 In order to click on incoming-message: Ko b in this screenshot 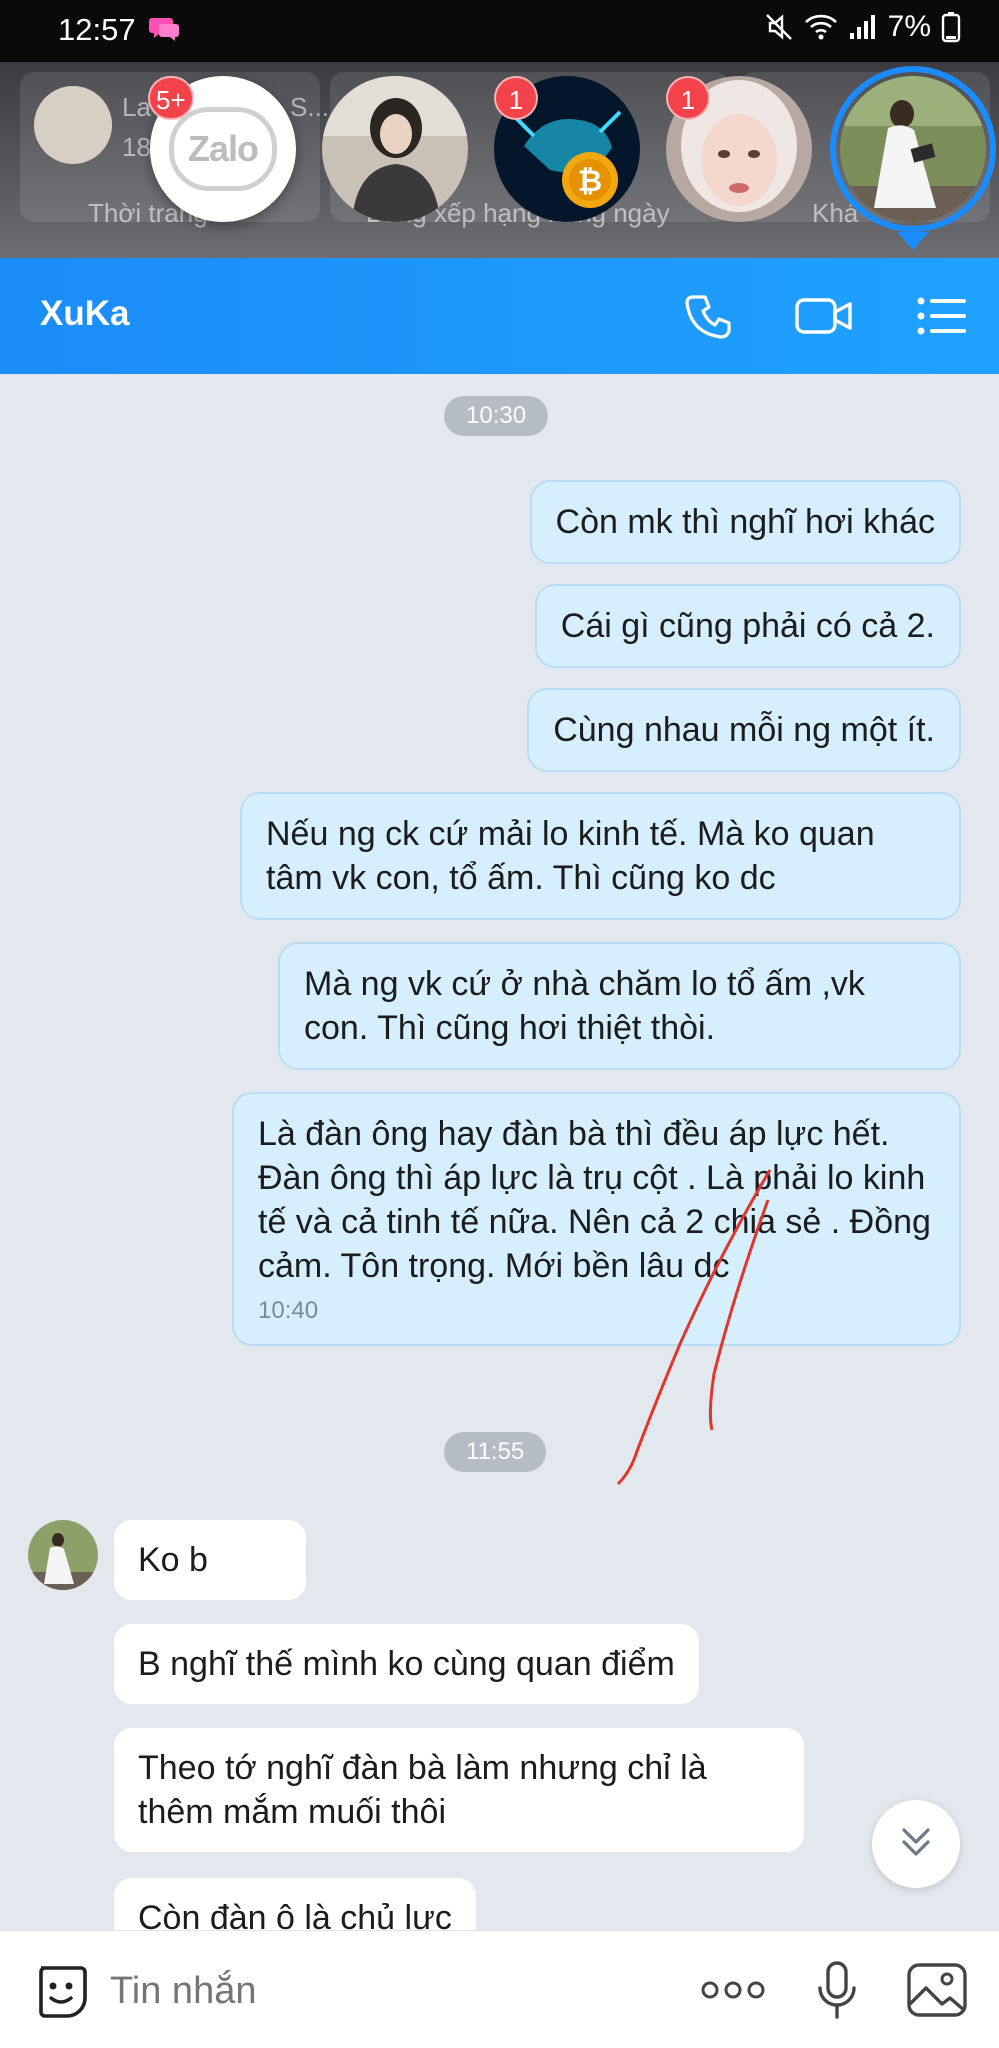, I will do `click(210, 1560)`.